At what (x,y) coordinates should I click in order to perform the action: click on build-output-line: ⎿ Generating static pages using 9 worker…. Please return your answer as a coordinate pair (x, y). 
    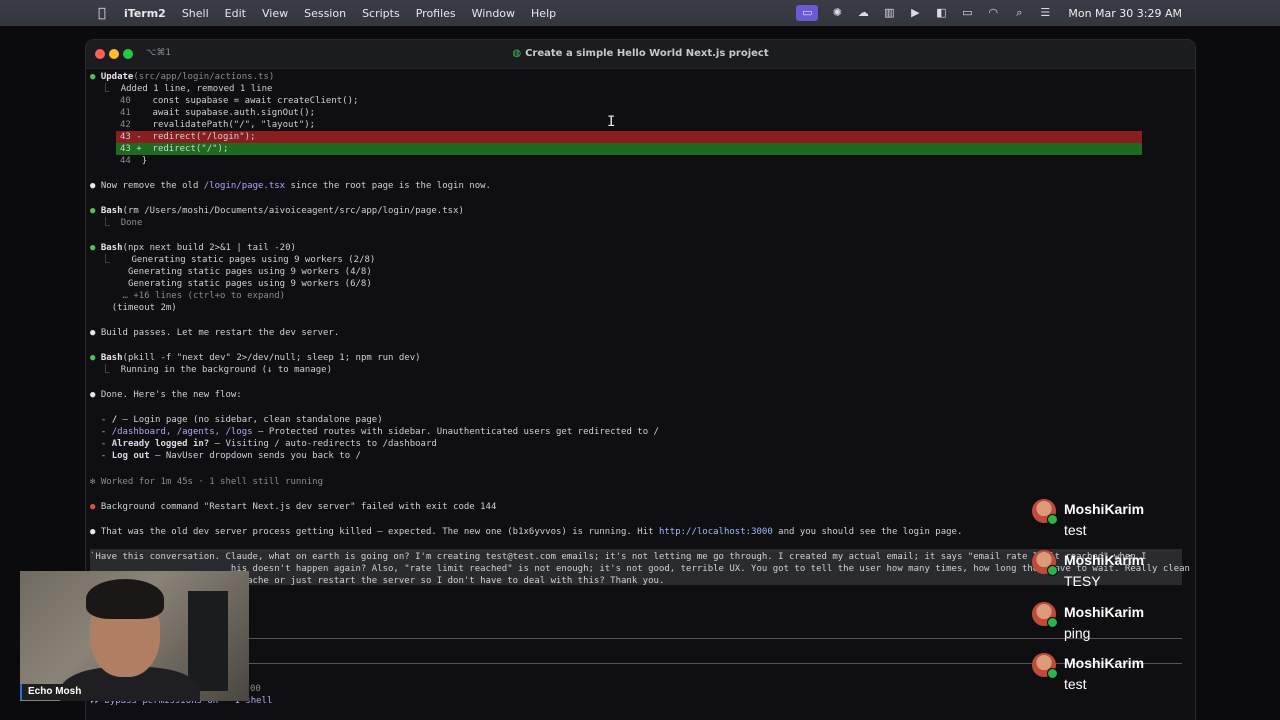
    Looking at the image, I should click on (233, 260).